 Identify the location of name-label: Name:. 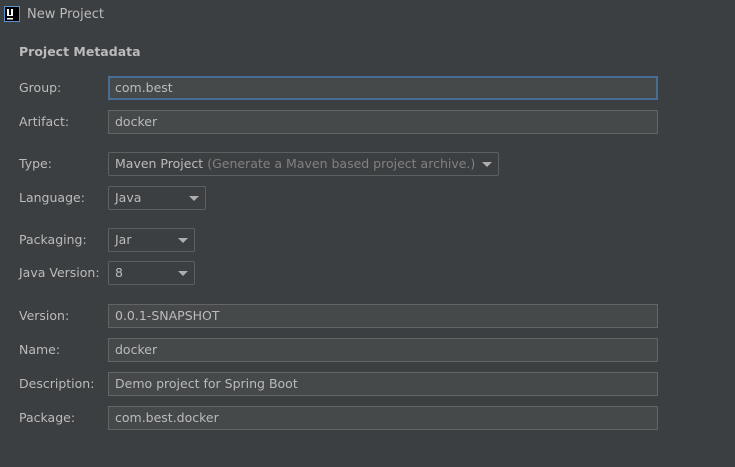
(40, 349).